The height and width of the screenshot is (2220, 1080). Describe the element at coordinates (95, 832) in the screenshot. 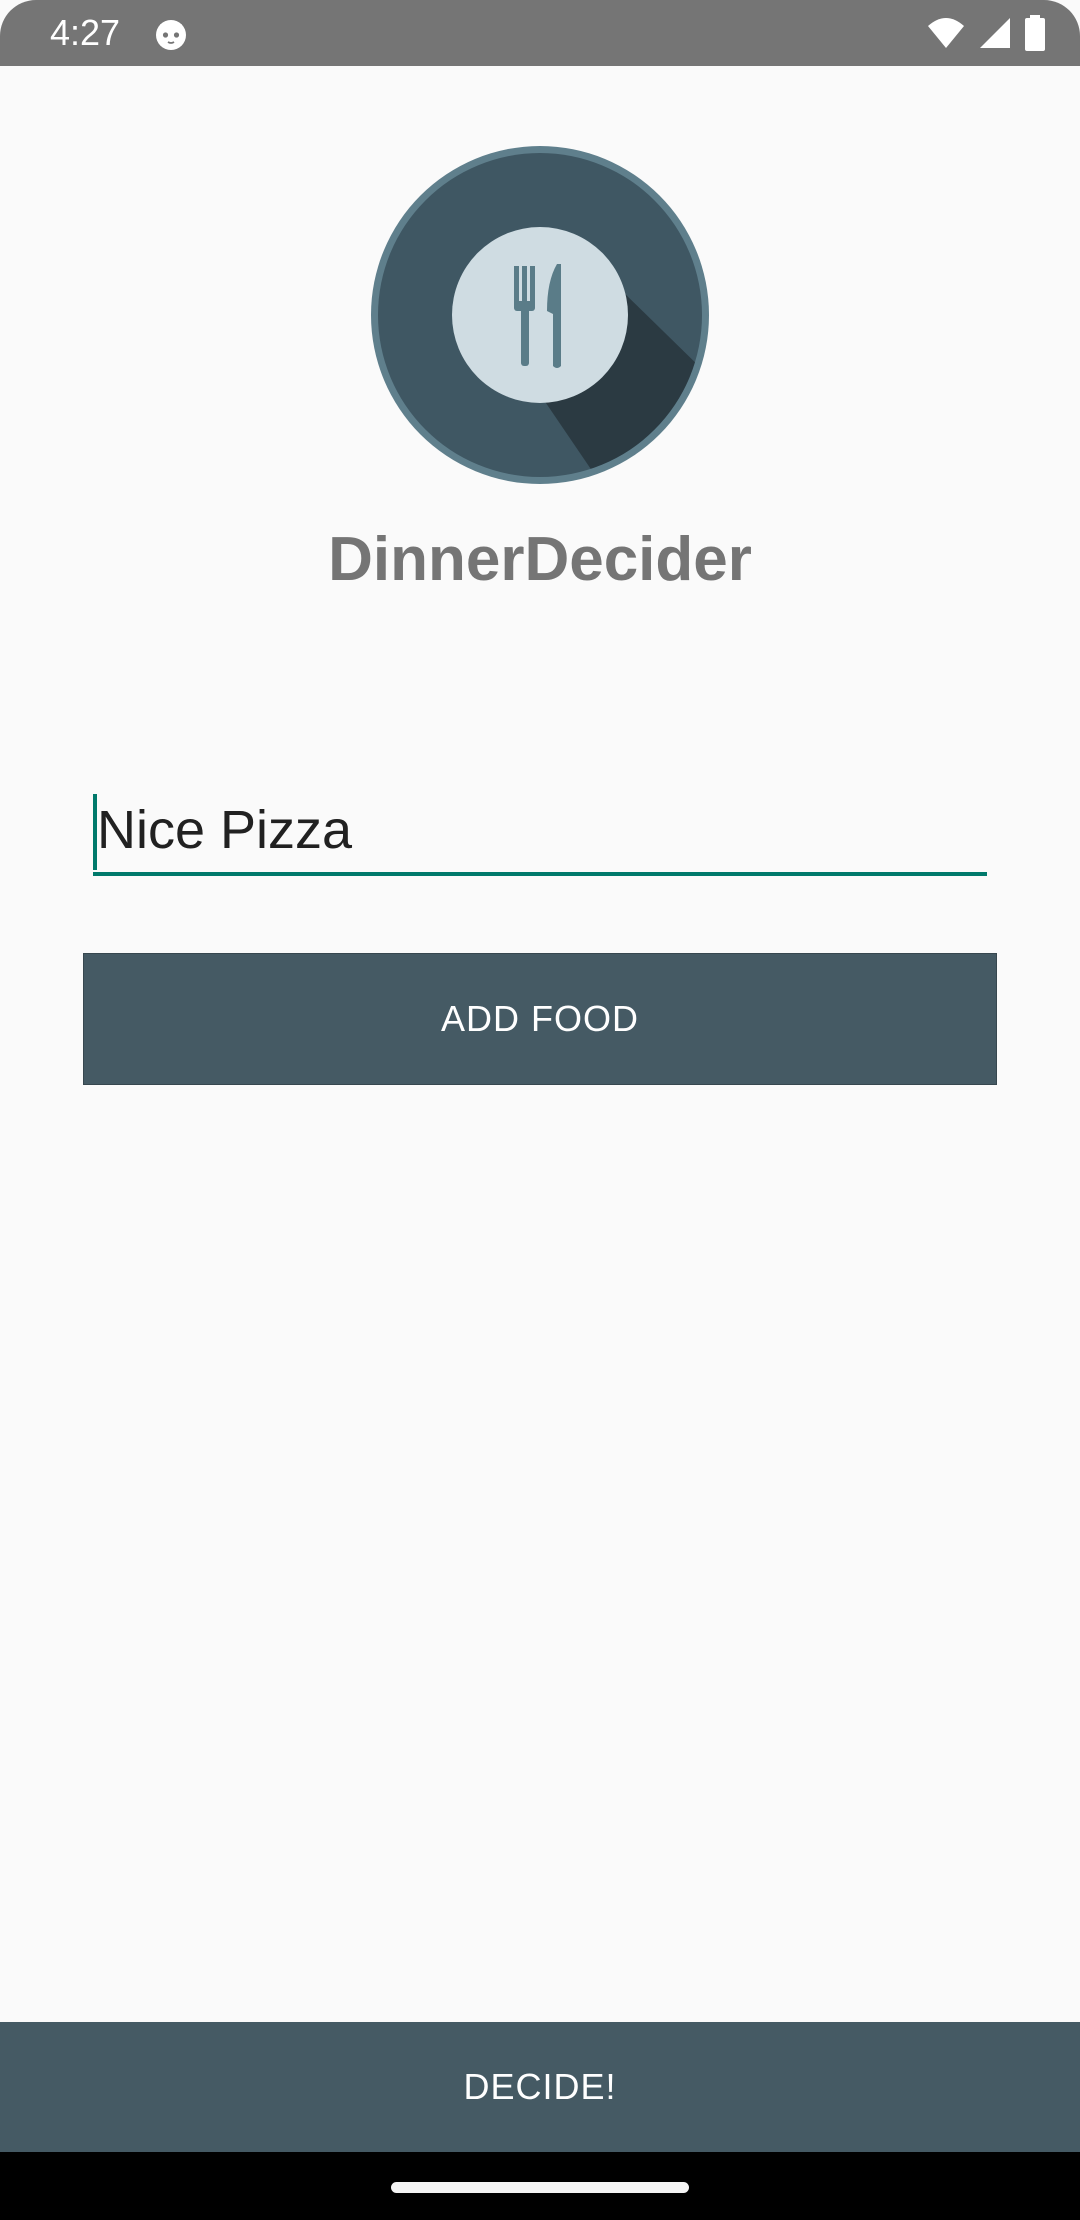

I see `text-cursor` at that location.